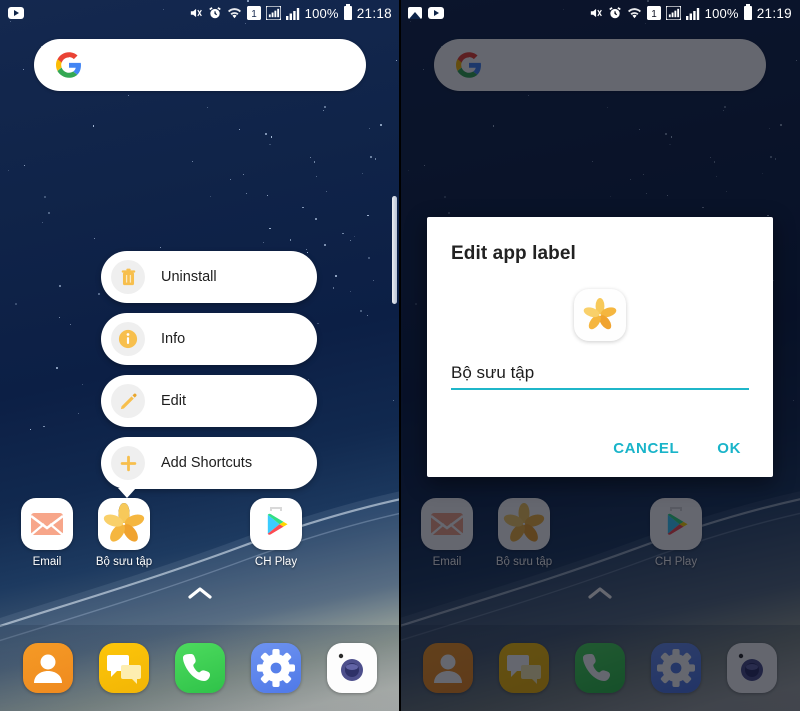  Describe the element at coordinates (47, 562) in the screenshot. I see `app-label: Email` at that location.